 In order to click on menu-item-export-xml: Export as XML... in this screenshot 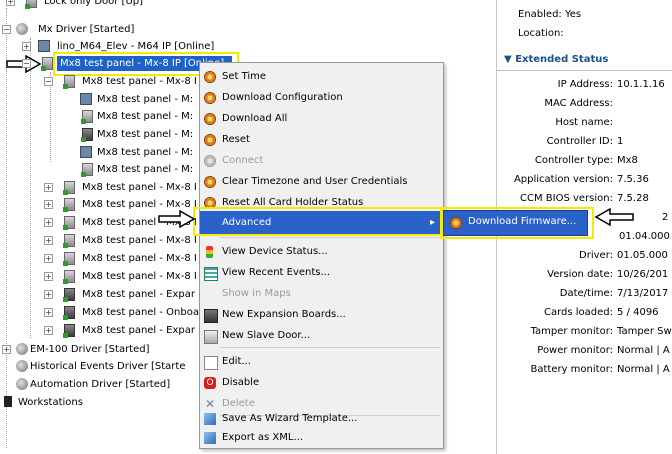, I will do `click(321, 437)`.